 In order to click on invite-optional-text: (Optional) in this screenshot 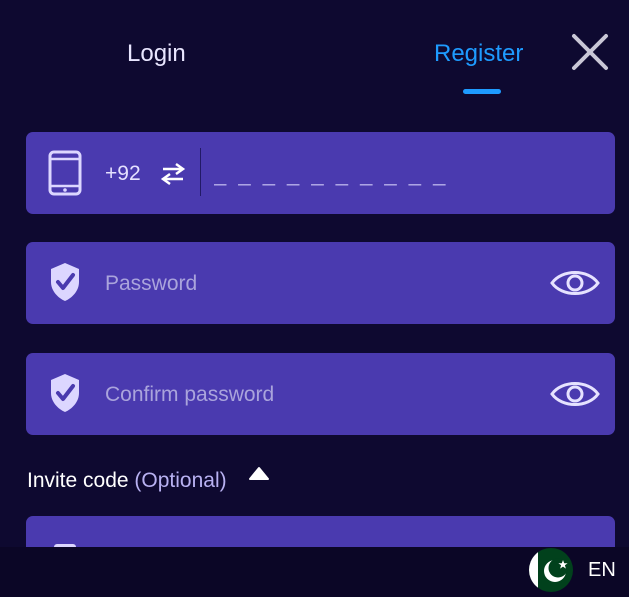, I will do `click(180, 480)`.